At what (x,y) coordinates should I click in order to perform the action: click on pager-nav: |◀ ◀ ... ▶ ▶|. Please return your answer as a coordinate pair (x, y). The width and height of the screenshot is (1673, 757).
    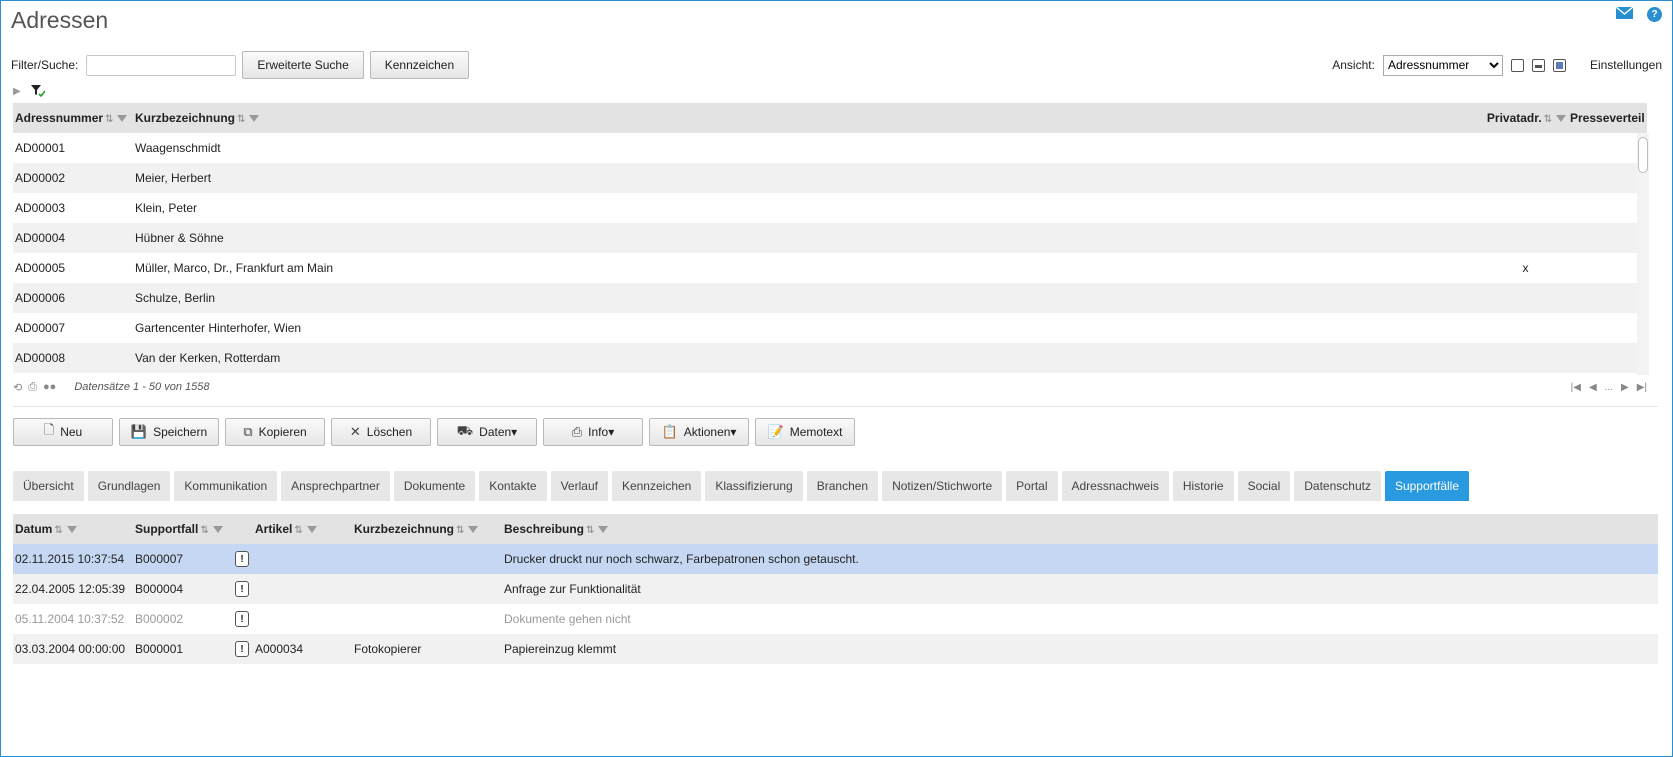
    Looking at the image, I should click on (1609, 387).